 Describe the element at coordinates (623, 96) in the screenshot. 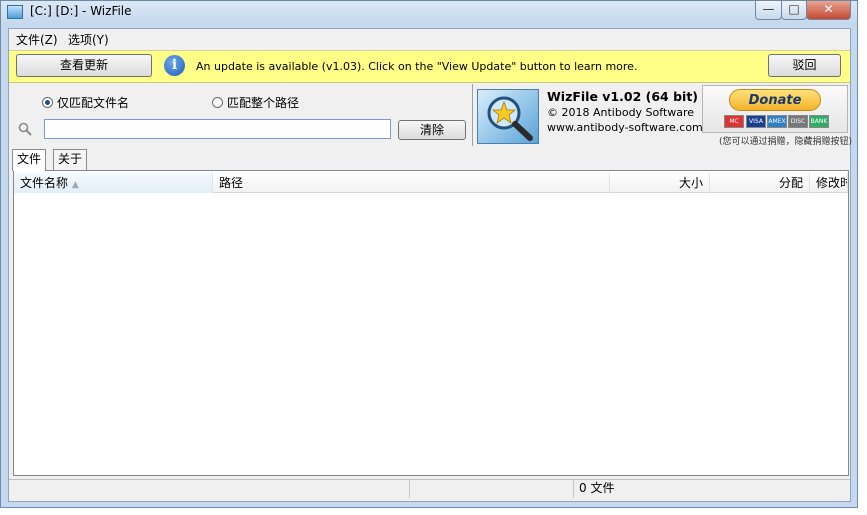

I see `product-name: WizFile v1.02 (64 bit)` at that location.